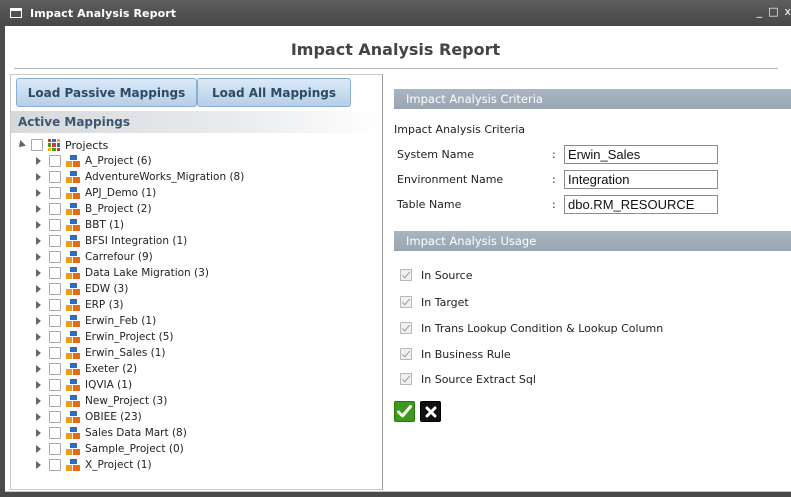 The width and height of the screenshot is (791, 497). What do you see at coordinates (641, 204) in the screenshot?
I see `table-name-input: dbo.RM_RESOURCE` at bounding box center [641, 204].